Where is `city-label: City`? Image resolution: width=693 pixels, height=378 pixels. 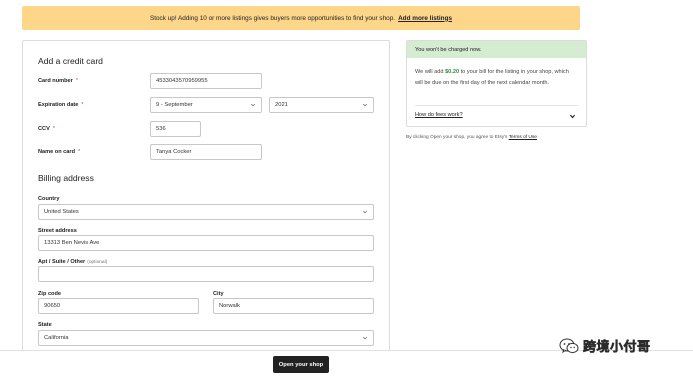
city-label: City is located at coordinates (218, 294).